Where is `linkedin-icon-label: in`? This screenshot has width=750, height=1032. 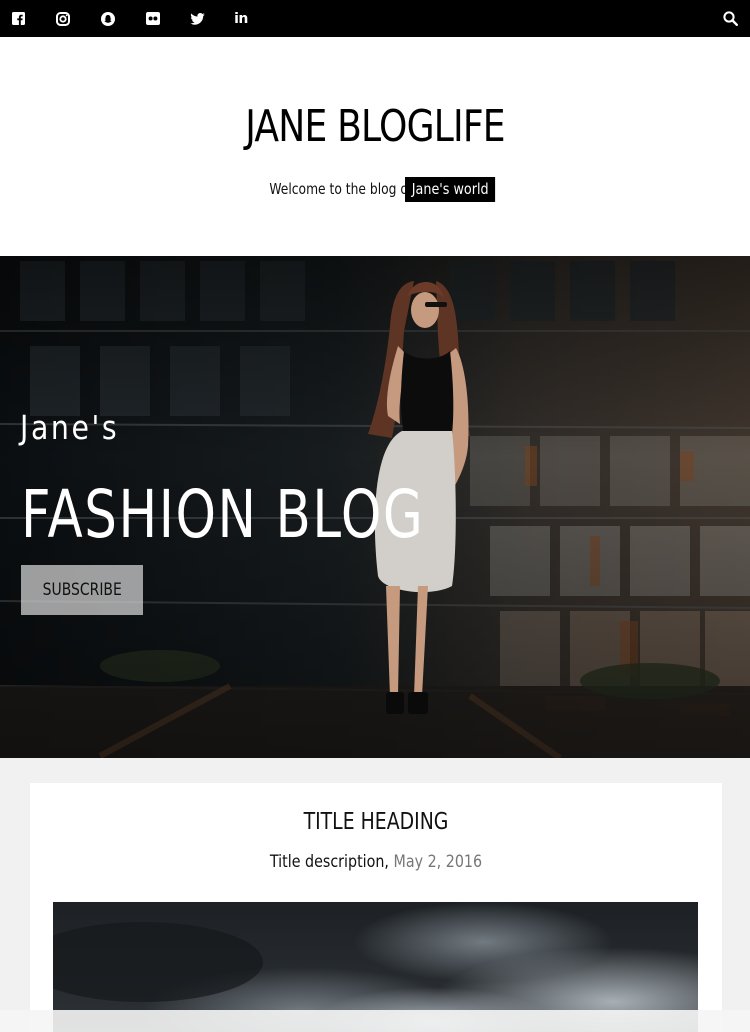
linkedin-icon-label: in is located at coordinates (241, 18).